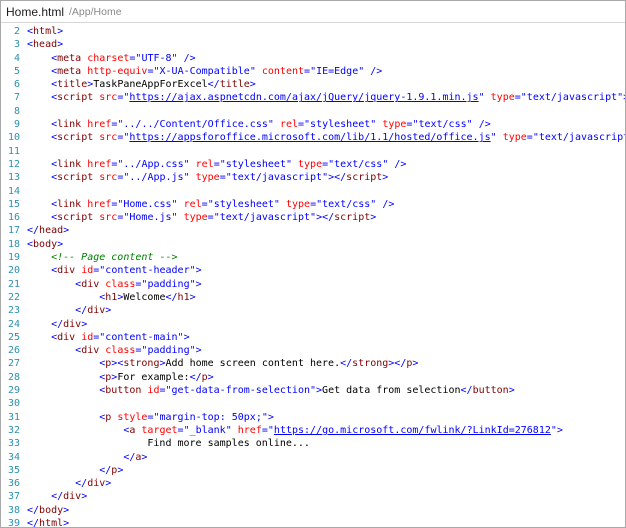  Describe the element at coordinates (313, 522) in the screenshot. I see `code-line: 39 </html>` at that location.